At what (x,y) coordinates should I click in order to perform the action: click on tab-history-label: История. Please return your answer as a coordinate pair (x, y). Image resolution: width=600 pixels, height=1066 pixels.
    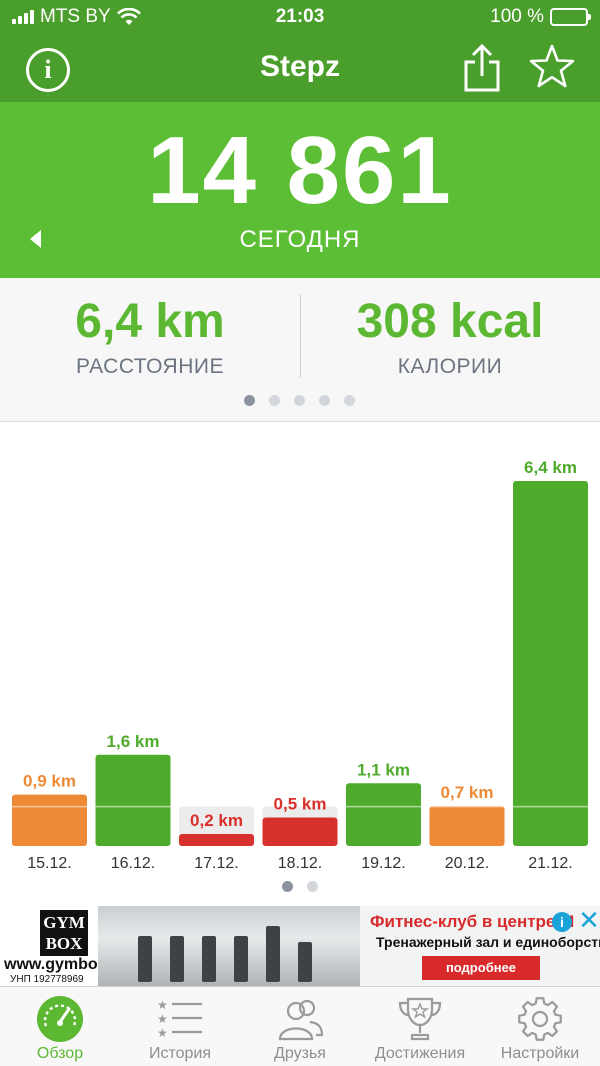
    Looking at the image, I should click on (180, 1053).